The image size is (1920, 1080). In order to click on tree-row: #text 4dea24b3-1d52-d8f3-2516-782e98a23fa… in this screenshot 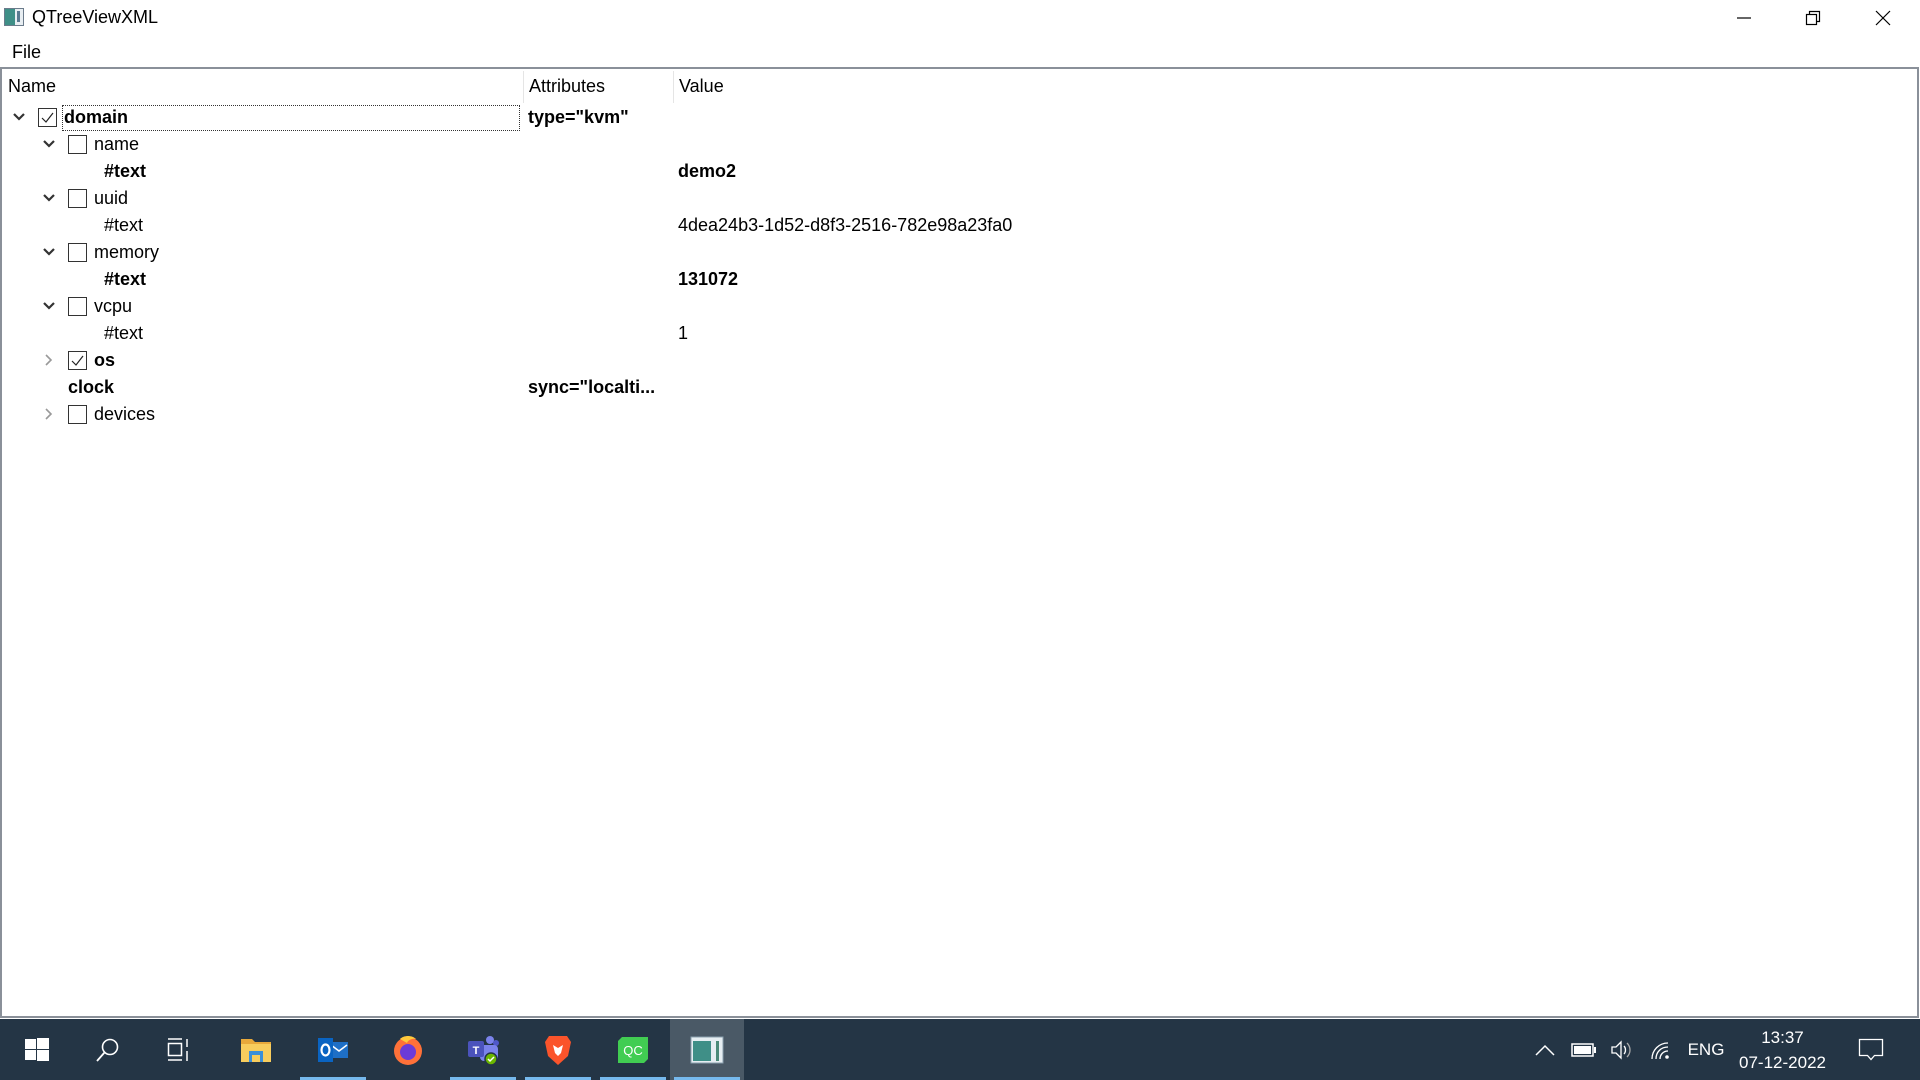, I will do `click(959, 225)`.